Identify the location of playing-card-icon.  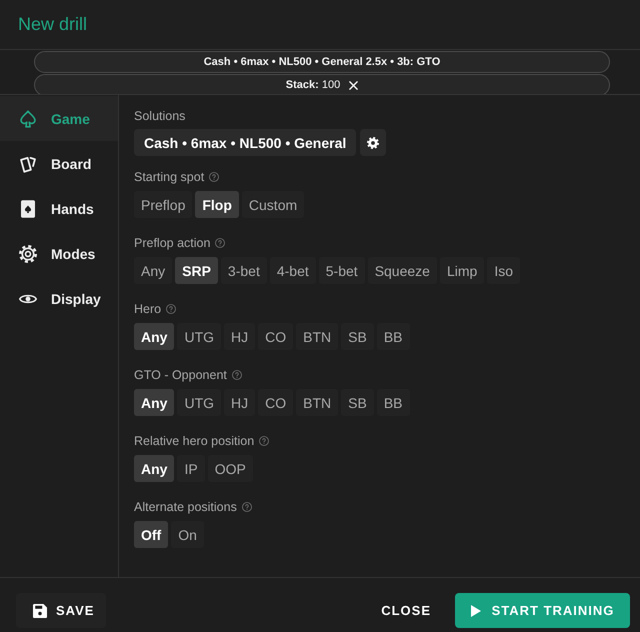
(28, 209).